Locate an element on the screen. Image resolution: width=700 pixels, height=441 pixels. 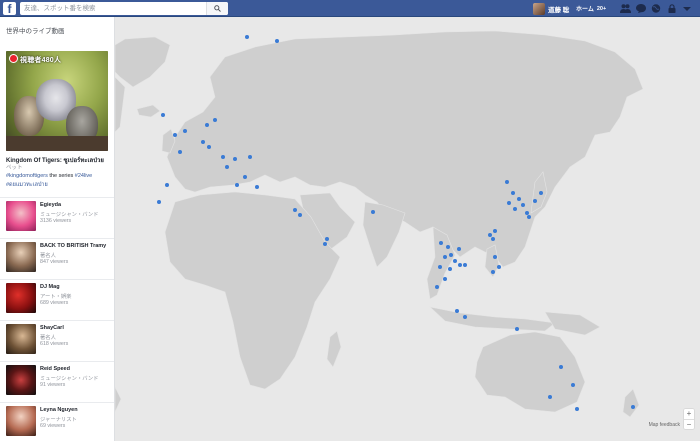
search-button is located at coordinates (217, 8).